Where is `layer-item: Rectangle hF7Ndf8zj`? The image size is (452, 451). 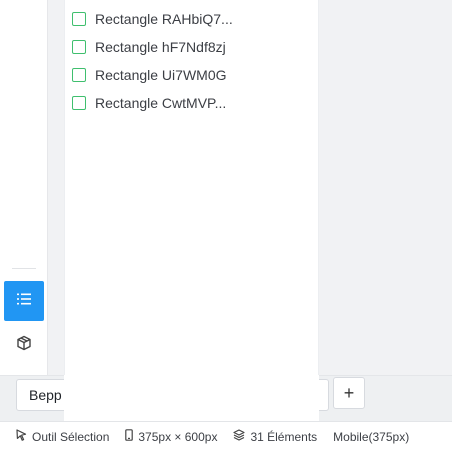
layer-item: Rectangle hF7Ndf8zj is located at coordinates (149, 47).